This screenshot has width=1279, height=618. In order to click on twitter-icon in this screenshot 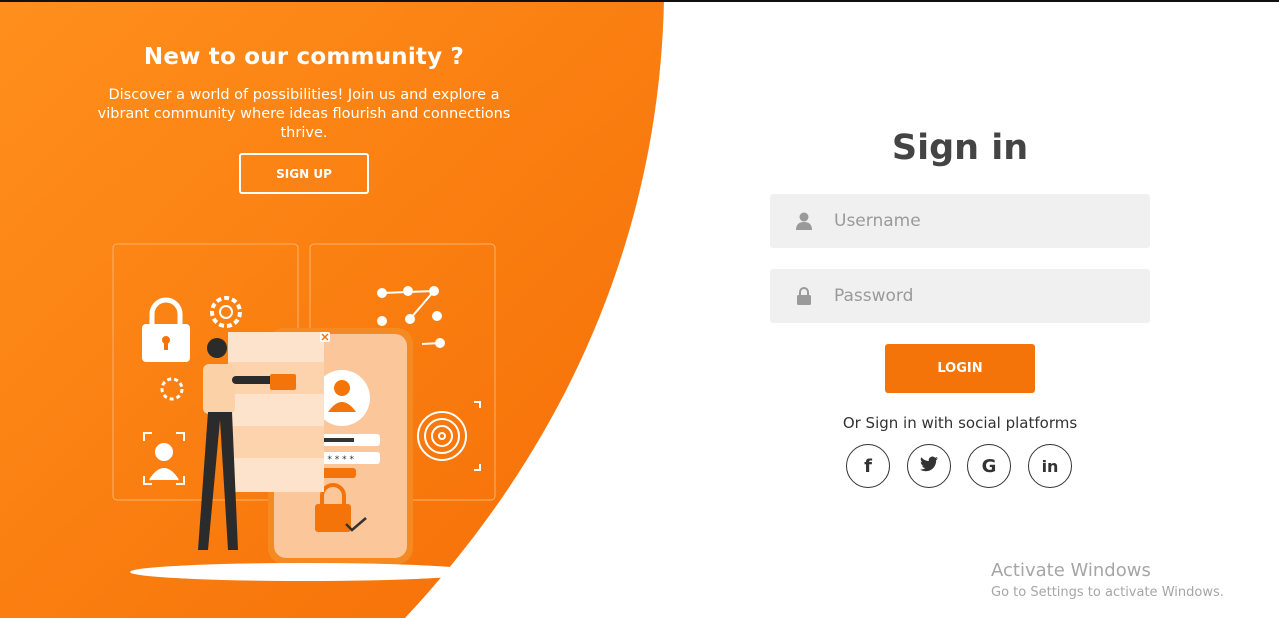, I will do `click(929, 466)`.